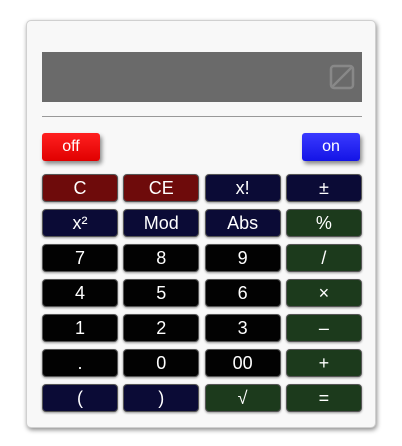  I want to click on digit-3-button: 3, so click(242, 328).